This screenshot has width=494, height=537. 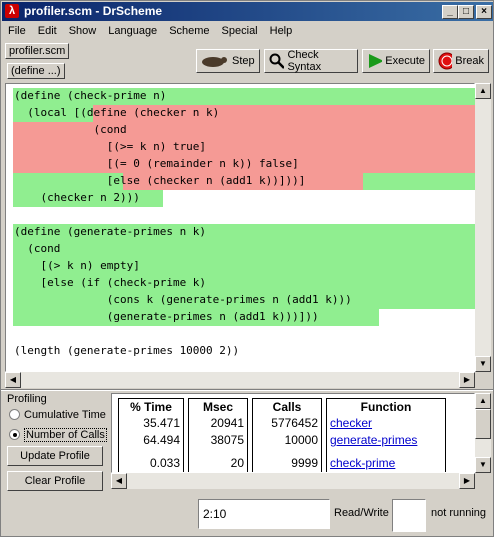 What do you see at coordinates (227, 440) in the screenshot?
I see `msec-cell: 38075` at bounding box center [227, 440].